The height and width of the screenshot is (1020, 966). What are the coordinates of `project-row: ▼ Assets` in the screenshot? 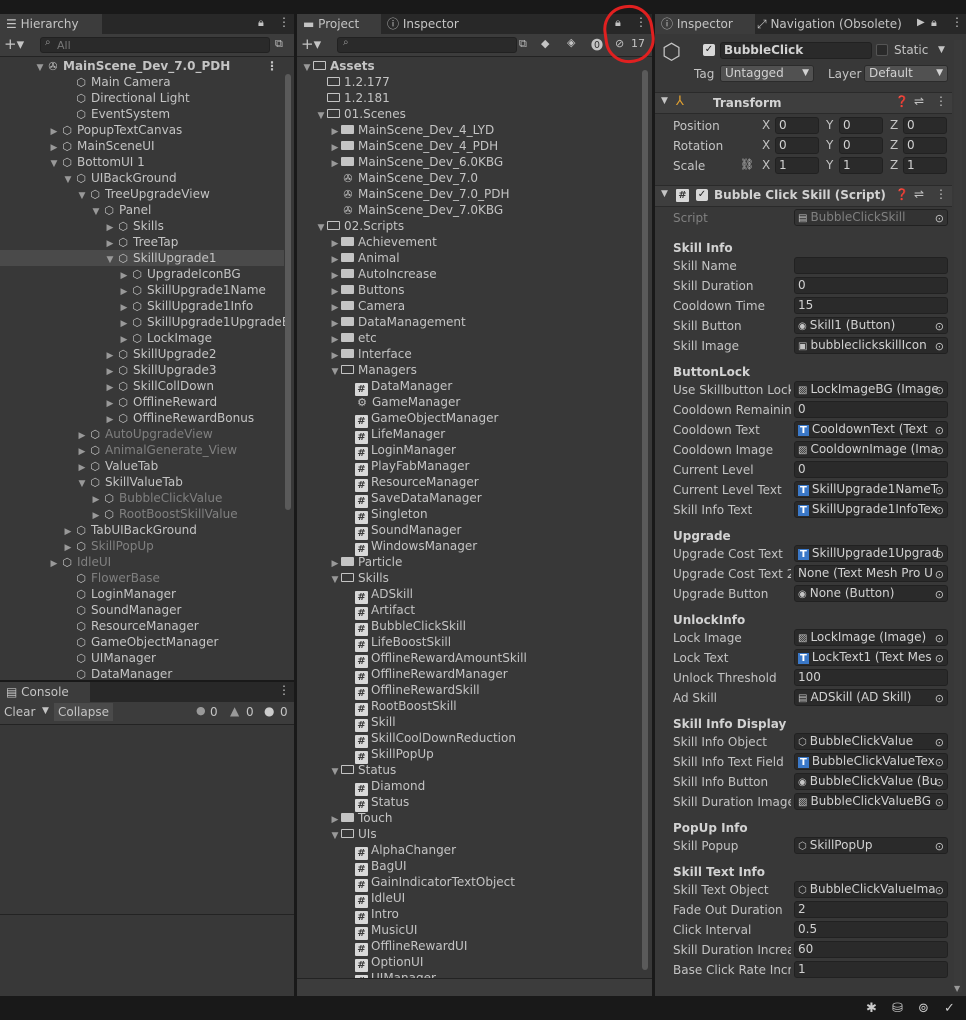 It's located at (467, 66).